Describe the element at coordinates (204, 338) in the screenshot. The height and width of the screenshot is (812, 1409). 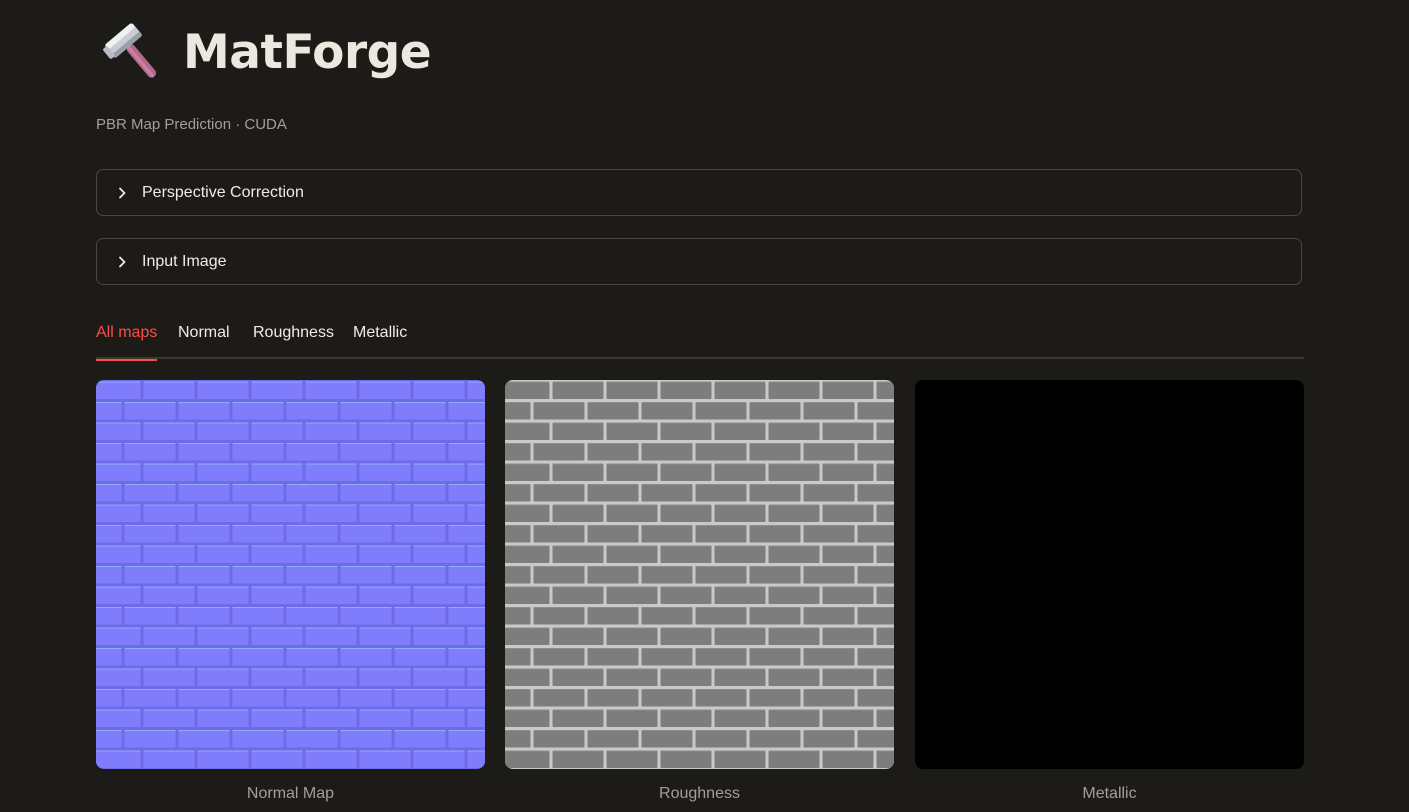
I see `tab-normal: Normal` at that location.